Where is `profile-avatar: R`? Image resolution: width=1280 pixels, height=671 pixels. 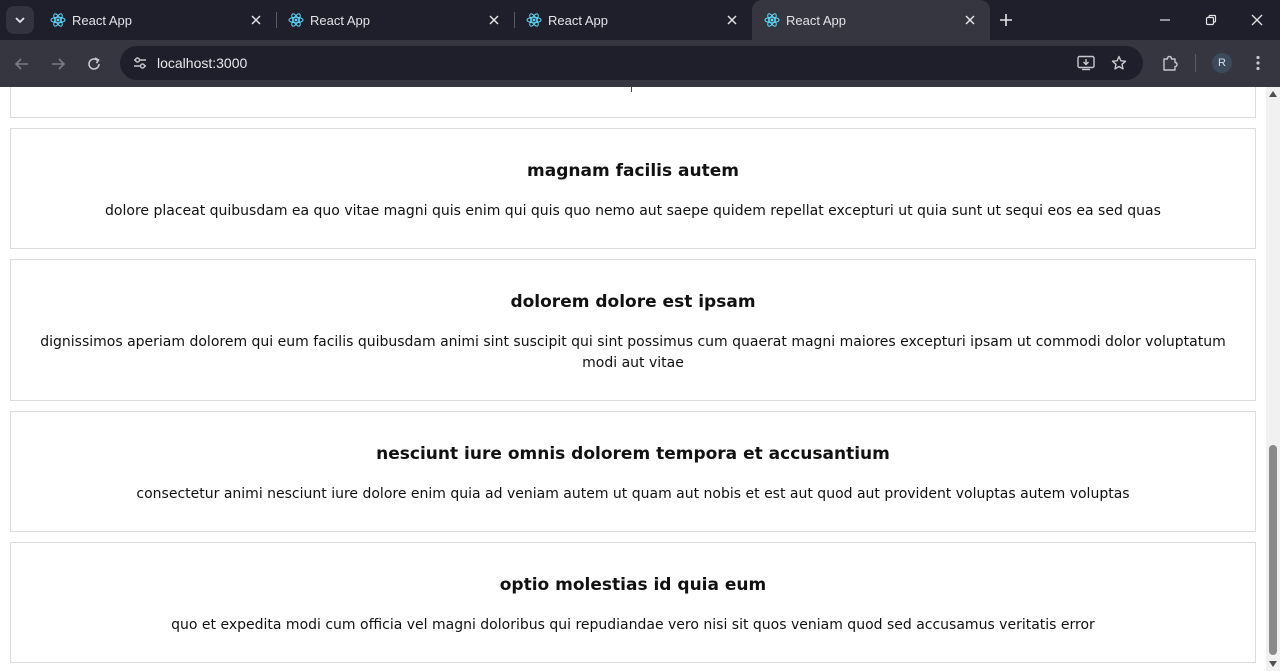
profile-avatar: R is located at coordinates (1222, 63).